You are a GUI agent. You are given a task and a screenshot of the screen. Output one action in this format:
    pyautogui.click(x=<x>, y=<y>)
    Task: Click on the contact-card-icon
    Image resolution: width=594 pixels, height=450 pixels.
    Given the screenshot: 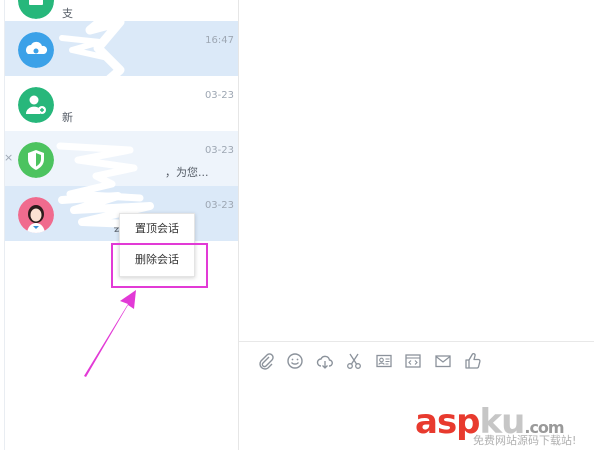 What is the action you would take?
    pyautogui.click(x=384, y=361)
    